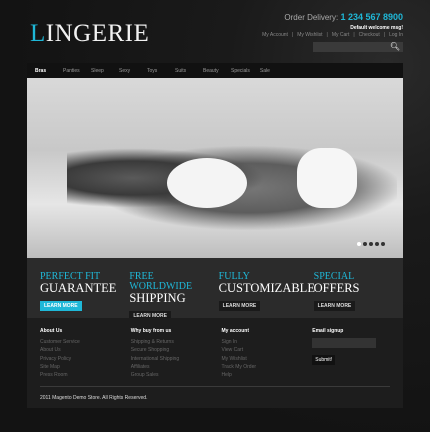  Describe the element at coordinates (309, 35) in the screenshot. I see `link-my-wishlist: My Wishlist` at that location.